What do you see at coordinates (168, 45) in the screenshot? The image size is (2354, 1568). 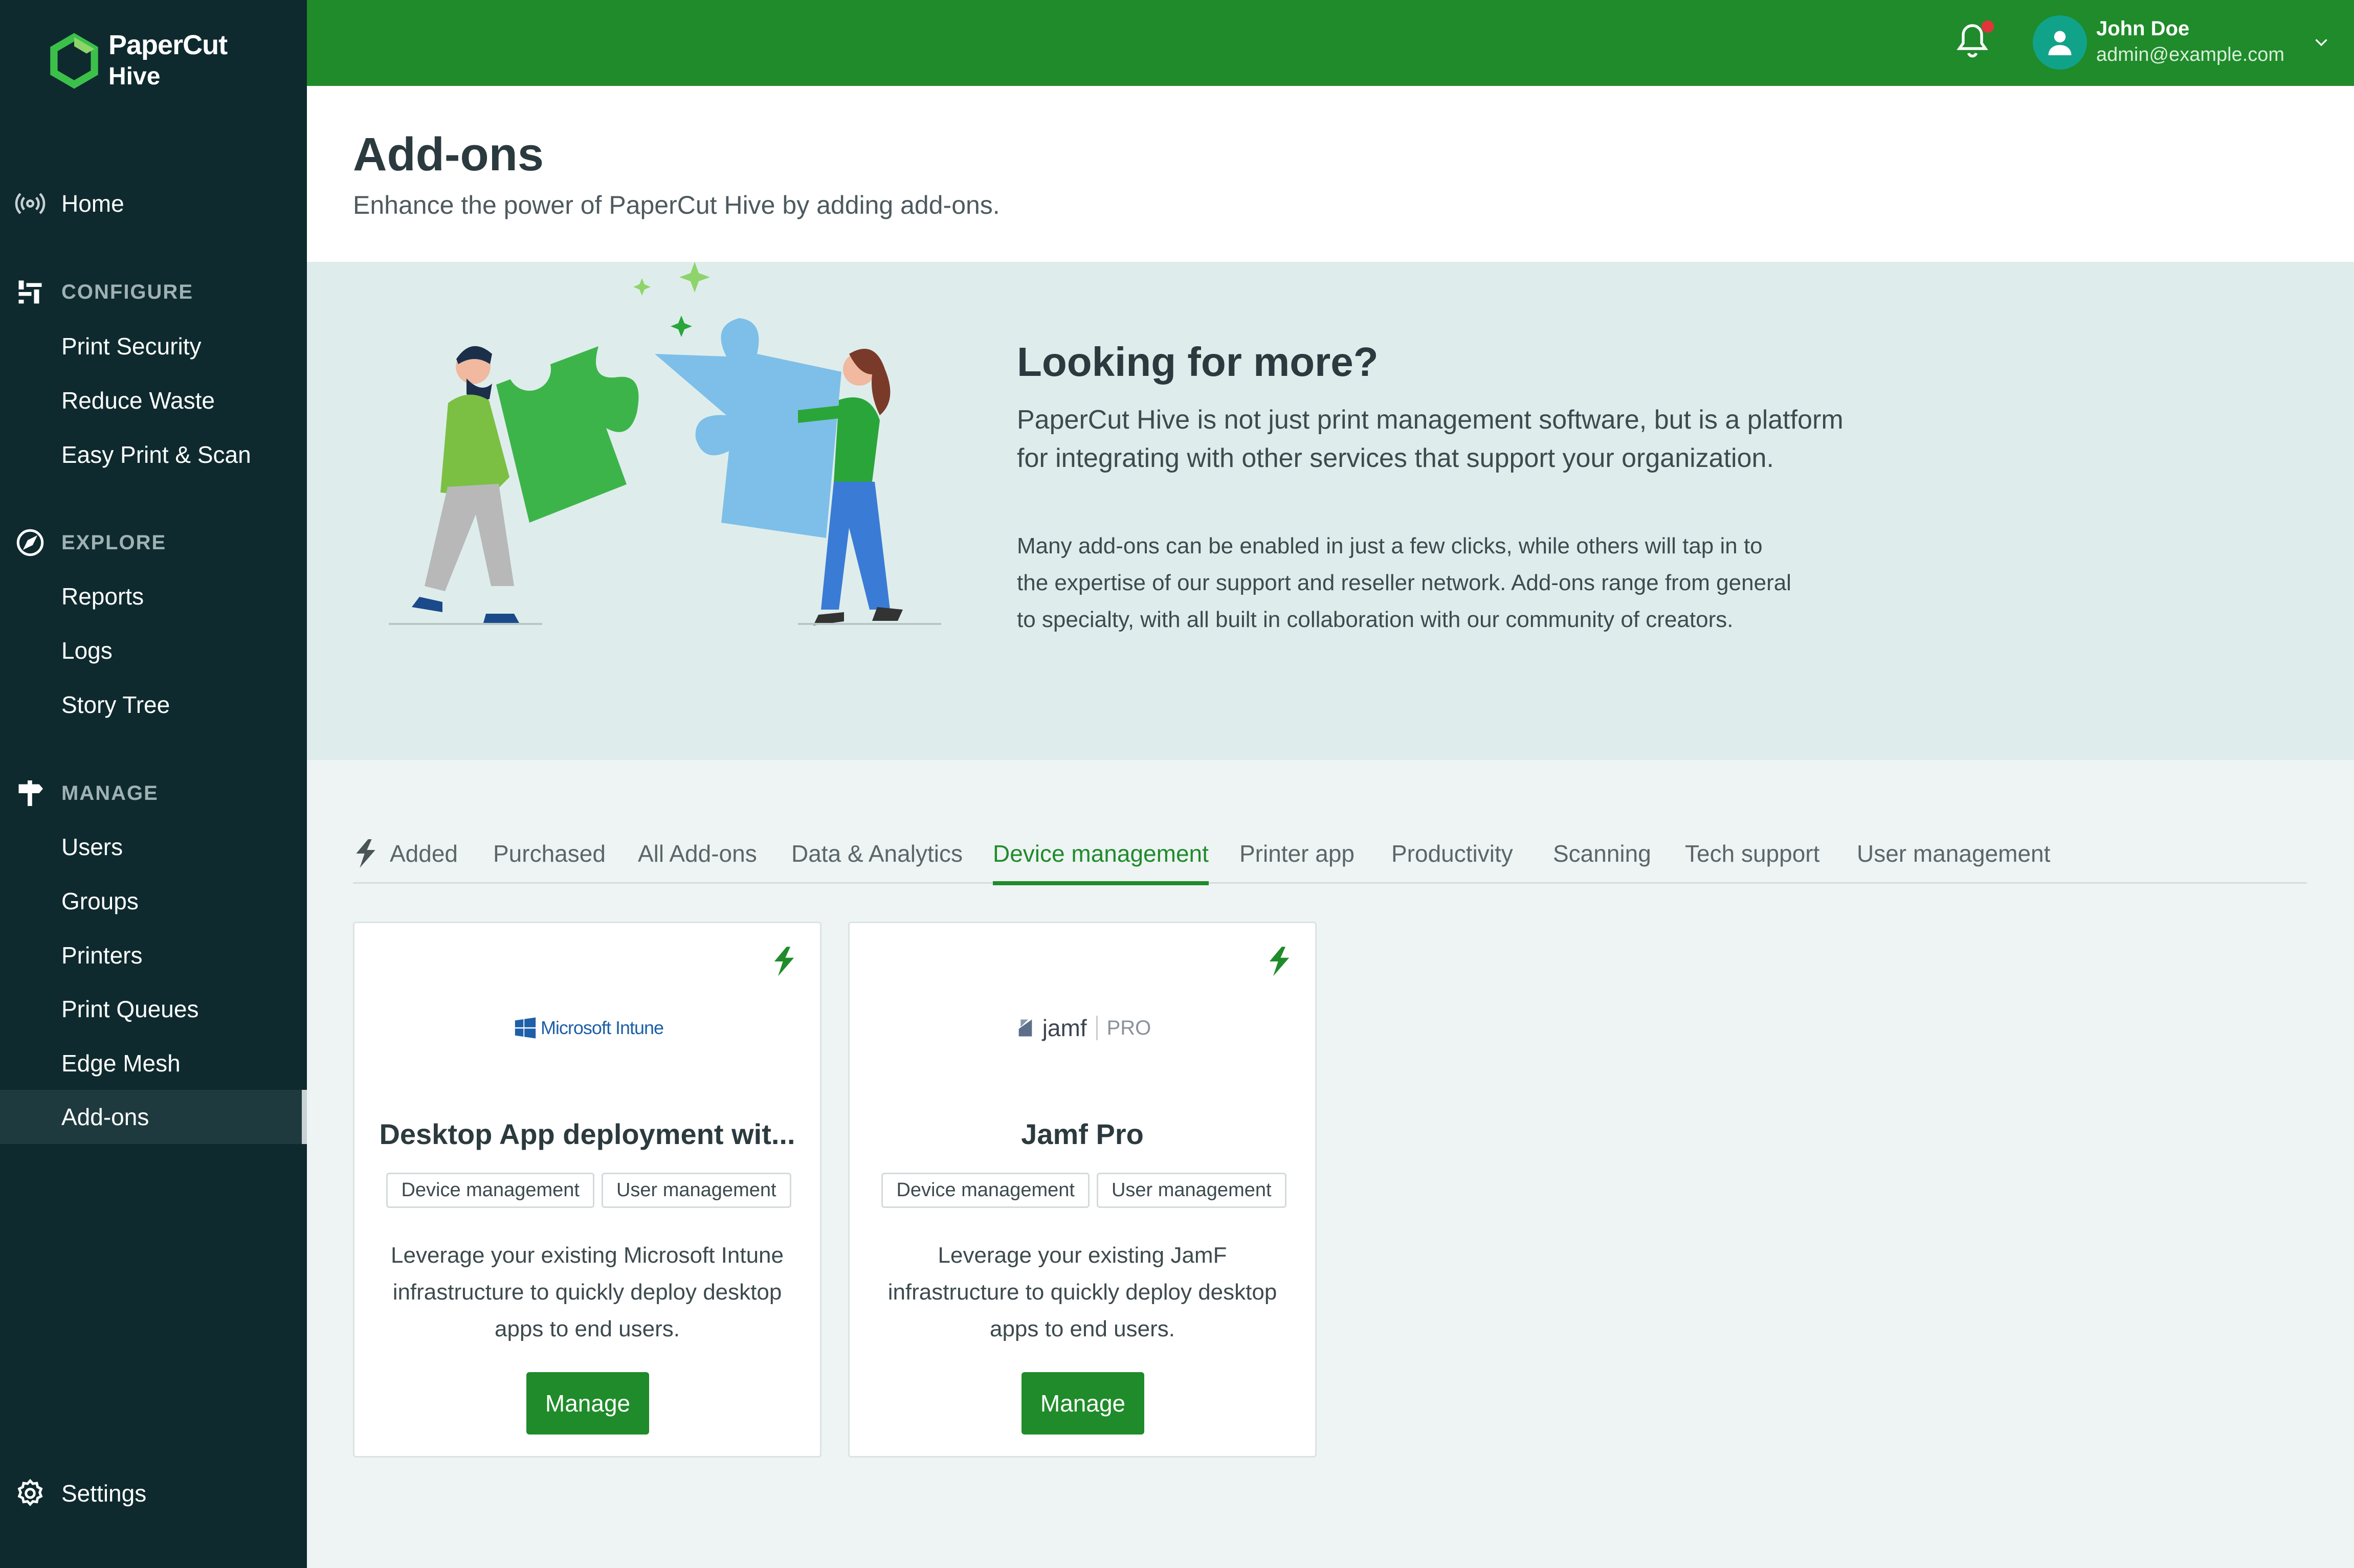 I see `logo-text-papercut: PaperCut` at bounding box center [168, 45].